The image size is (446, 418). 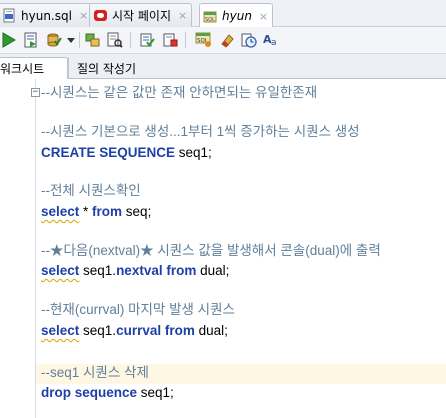 I want to click on code-line: select seq1.nextval from dual;, so click(x=135, y=271).